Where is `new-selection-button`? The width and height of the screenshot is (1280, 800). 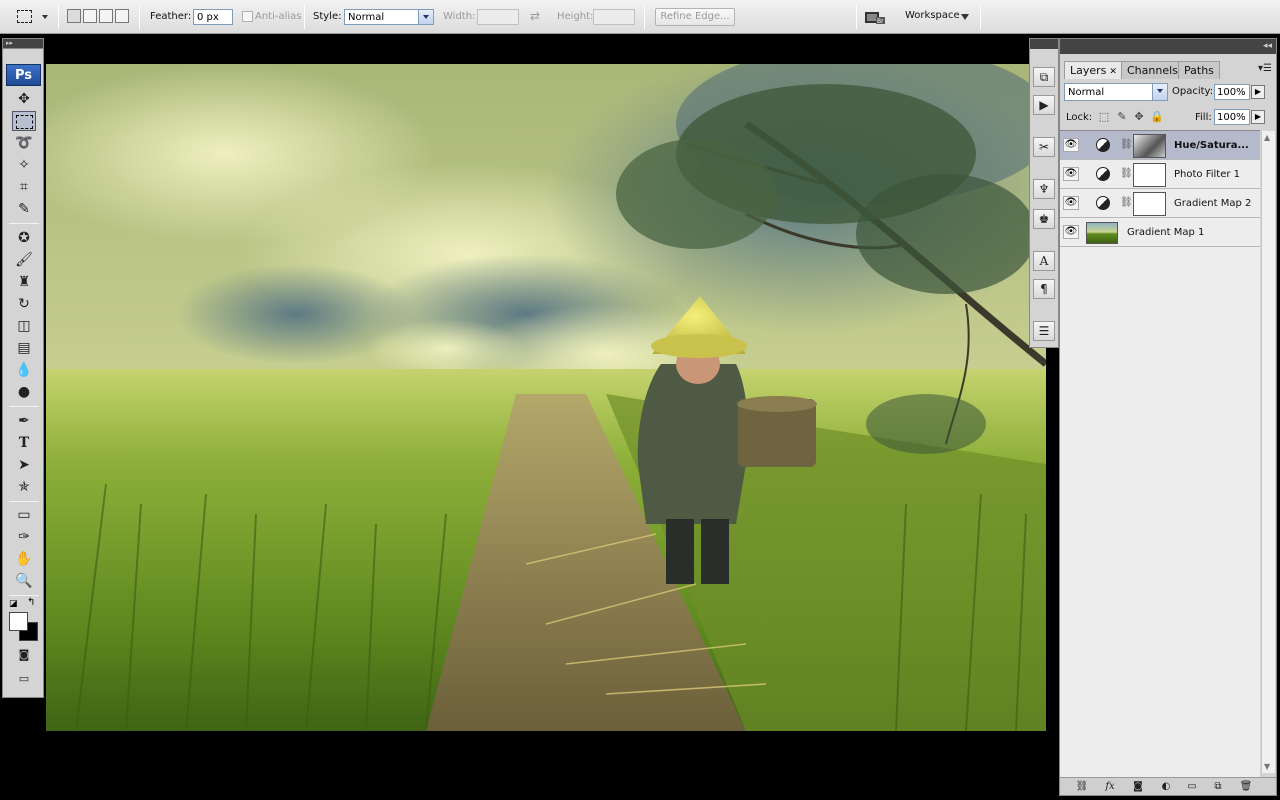 new-selection-button is located at coordinates (74, 16).